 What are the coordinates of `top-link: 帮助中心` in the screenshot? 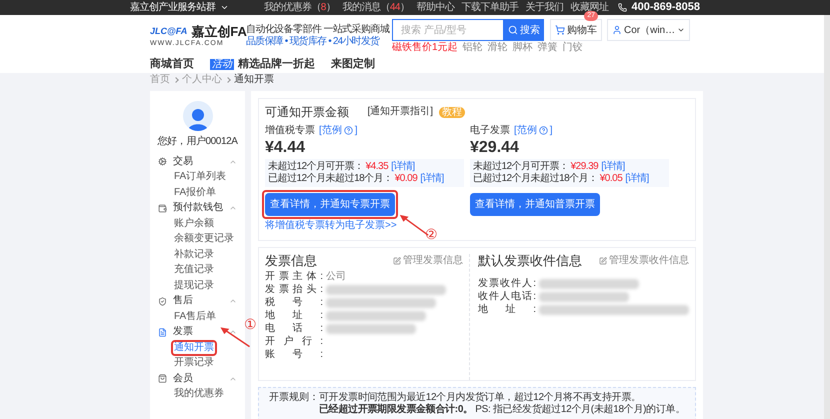 It's located at (435, 7).